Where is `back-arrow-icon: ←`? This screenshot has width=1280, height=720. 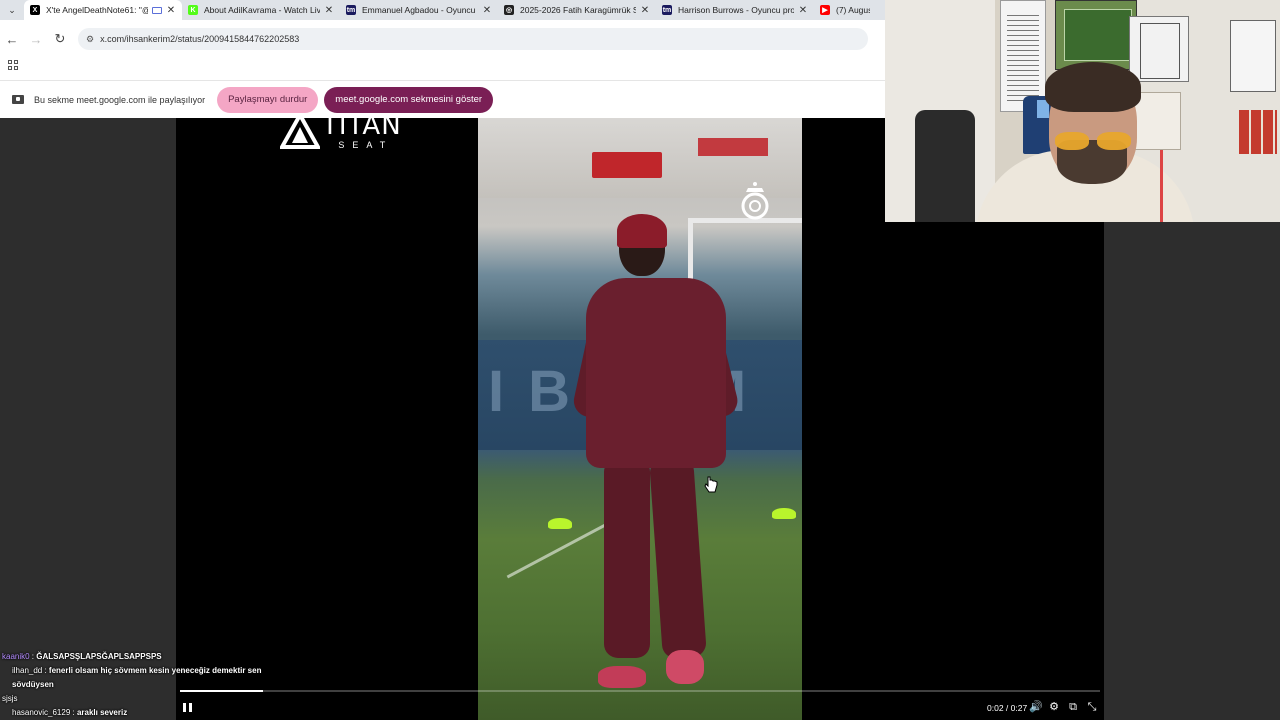 back-arrow-icon: ← is located at coordinates (12, 39).